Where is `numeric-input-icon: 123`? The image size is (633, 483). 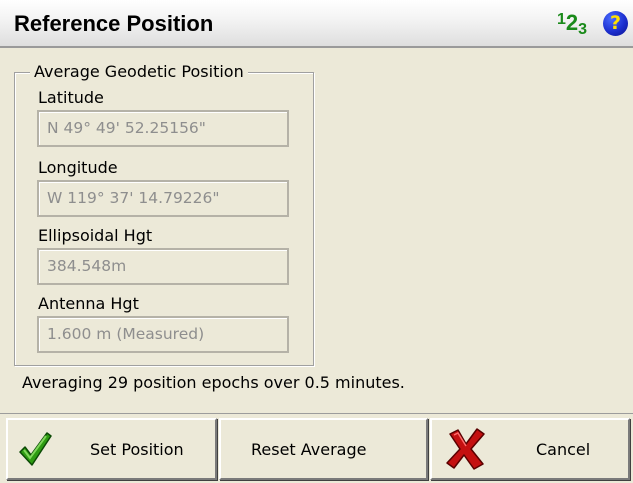
numeric-input-icon: 123 is located at coordinates (572, 24).